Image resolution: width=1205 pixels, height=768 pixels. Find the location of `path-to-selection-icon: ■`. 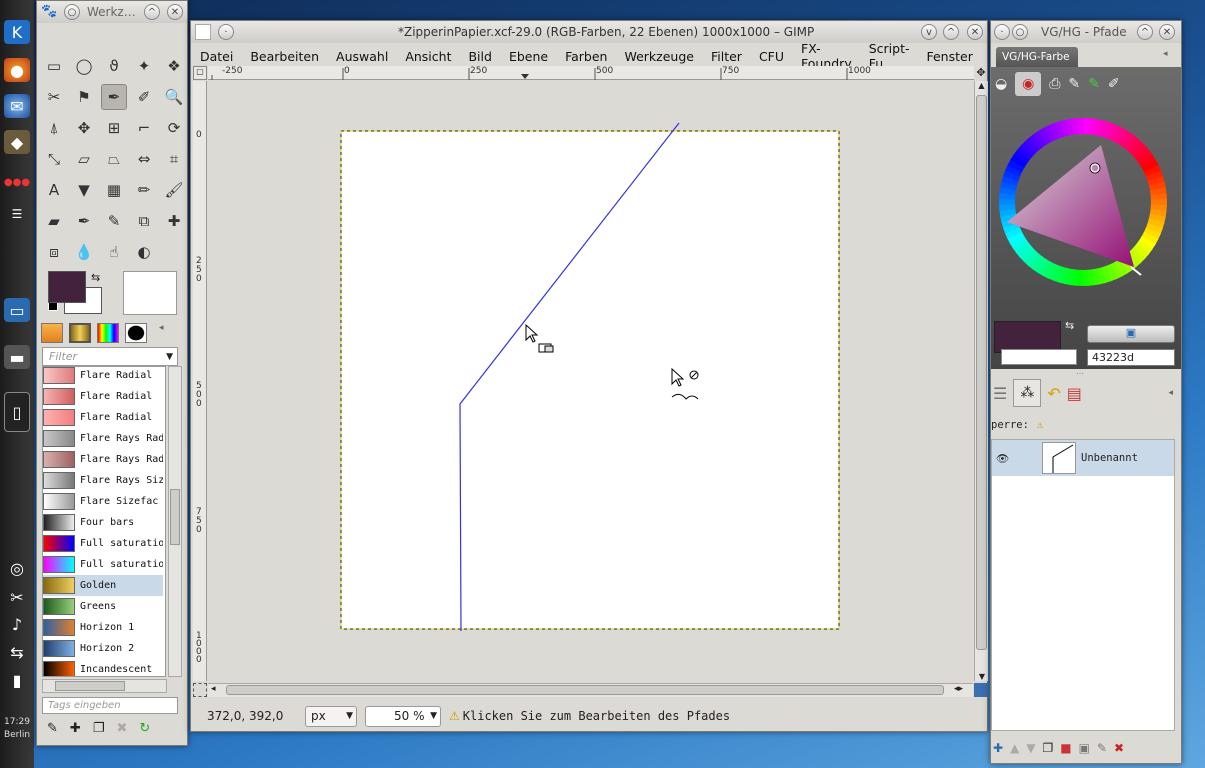

path-to-selection-icon: ■ is located at coordinates (1065, 748).